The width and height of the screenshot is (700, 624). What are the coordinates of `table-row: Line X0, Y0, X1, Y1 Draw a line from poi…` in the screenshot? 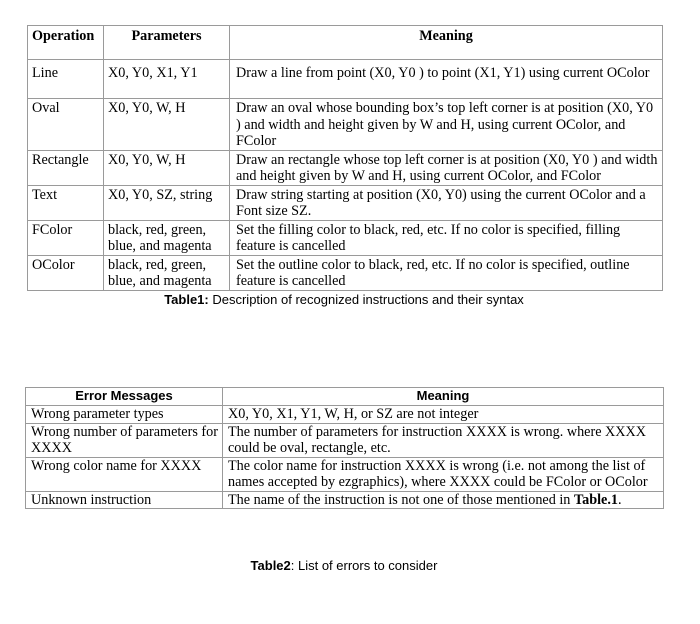 It's located at (345, 79).